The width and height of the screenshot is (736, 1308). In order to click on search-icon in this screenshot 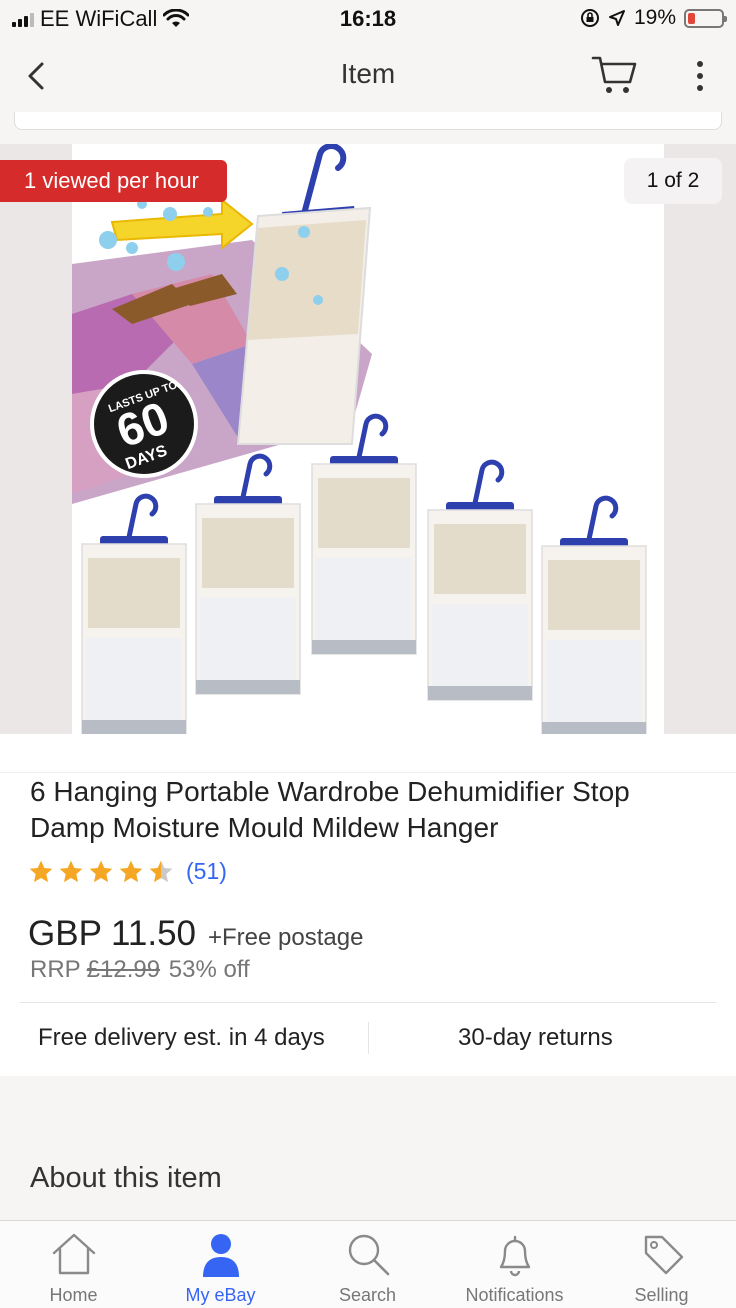, I will do `click(368, 1255)`.